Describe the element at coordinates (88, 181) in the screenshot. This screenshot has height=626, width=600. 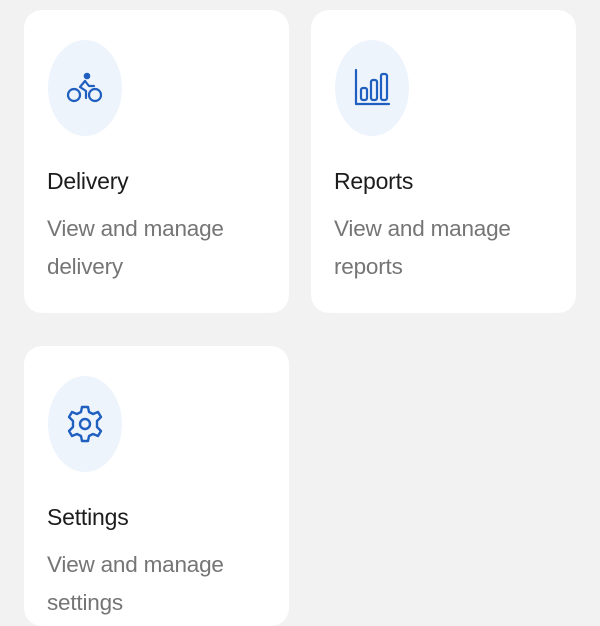
I see `card-title: Delivery` at that location.